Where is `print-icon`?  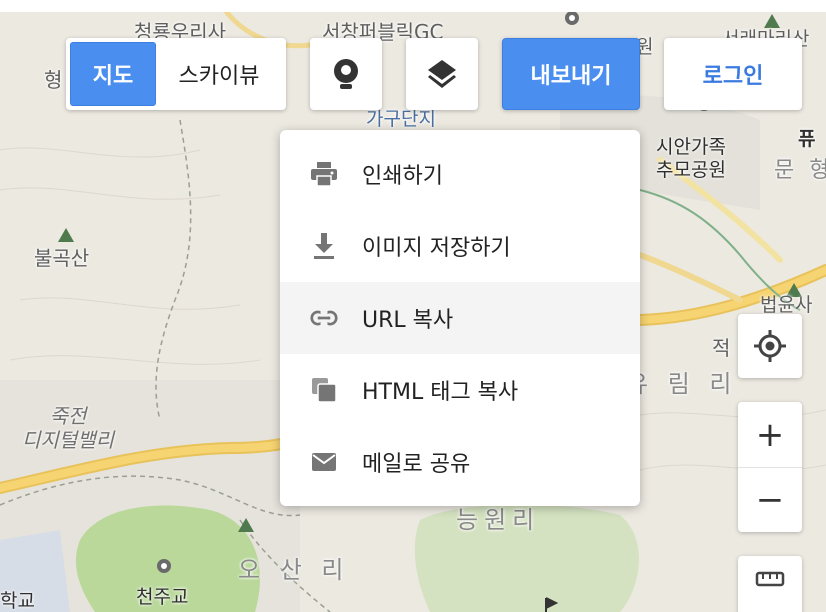 print-icon is located at coordinates (324, 174).